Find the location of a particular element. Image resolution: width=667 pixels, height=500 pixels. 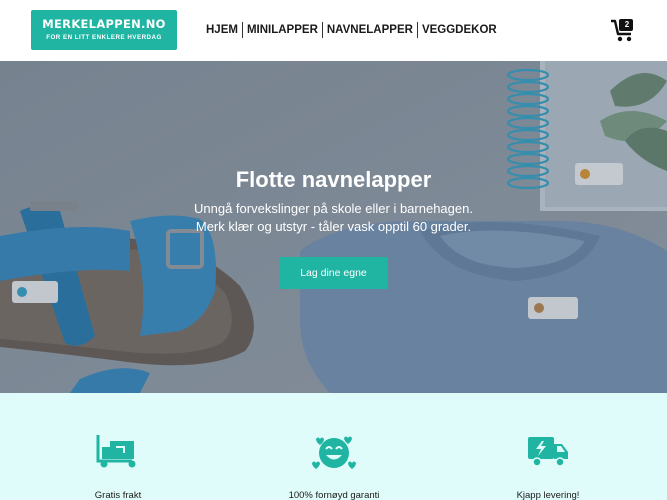

cart-count-badge: 2 is located at coordinates (627, 24).